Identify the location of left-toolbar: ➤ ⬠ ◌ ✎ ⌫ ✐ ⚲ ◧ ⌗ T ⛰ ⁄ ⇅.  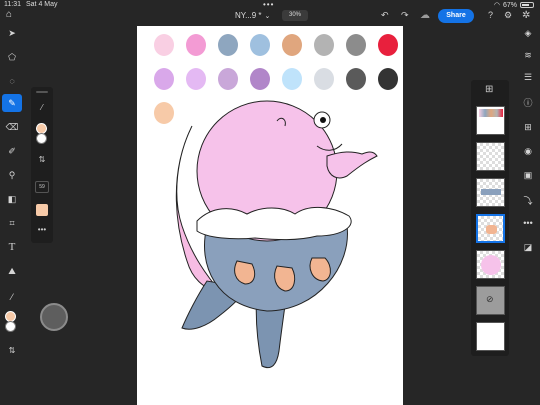
(12, 214).